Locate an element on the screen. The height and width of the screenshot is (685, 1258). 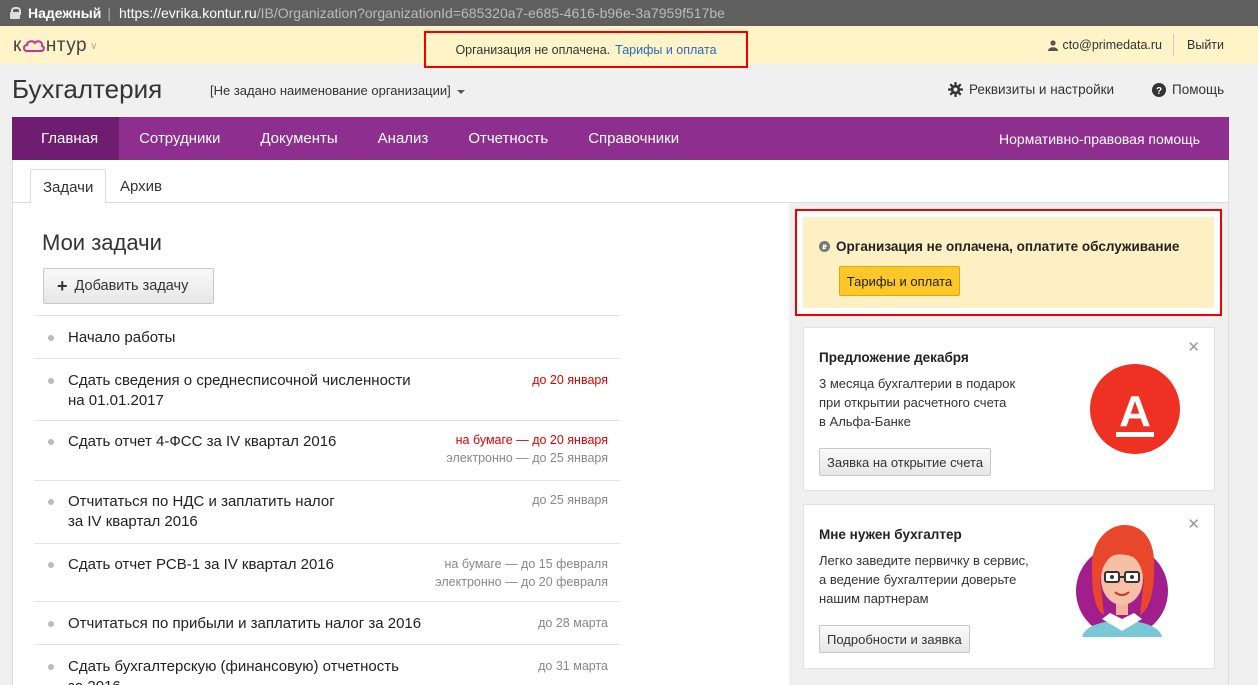
tab-archive: Архив is located at coordinates (141, 186).